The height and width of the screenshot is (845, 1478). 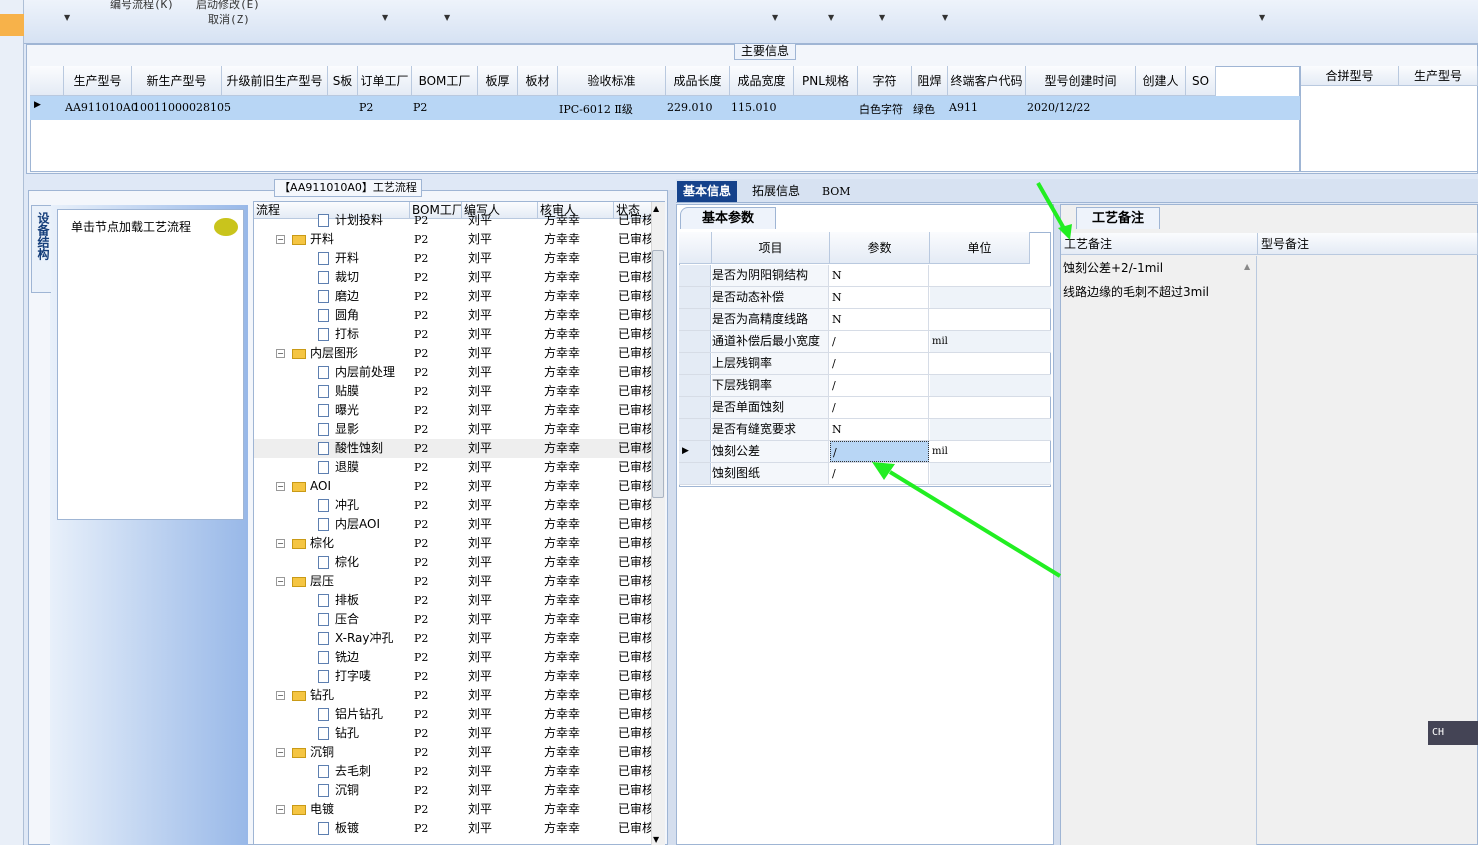 I want to click on ime-indicator: CH, so click(x=1453, y=733).